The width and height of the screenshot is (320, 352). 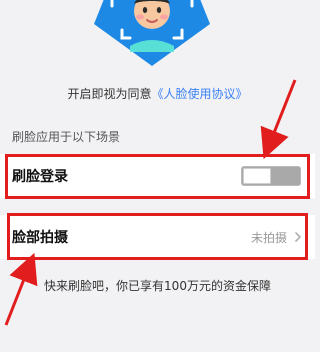 I want to click on face-scan-badge-icon, so click(x=152, y=33).